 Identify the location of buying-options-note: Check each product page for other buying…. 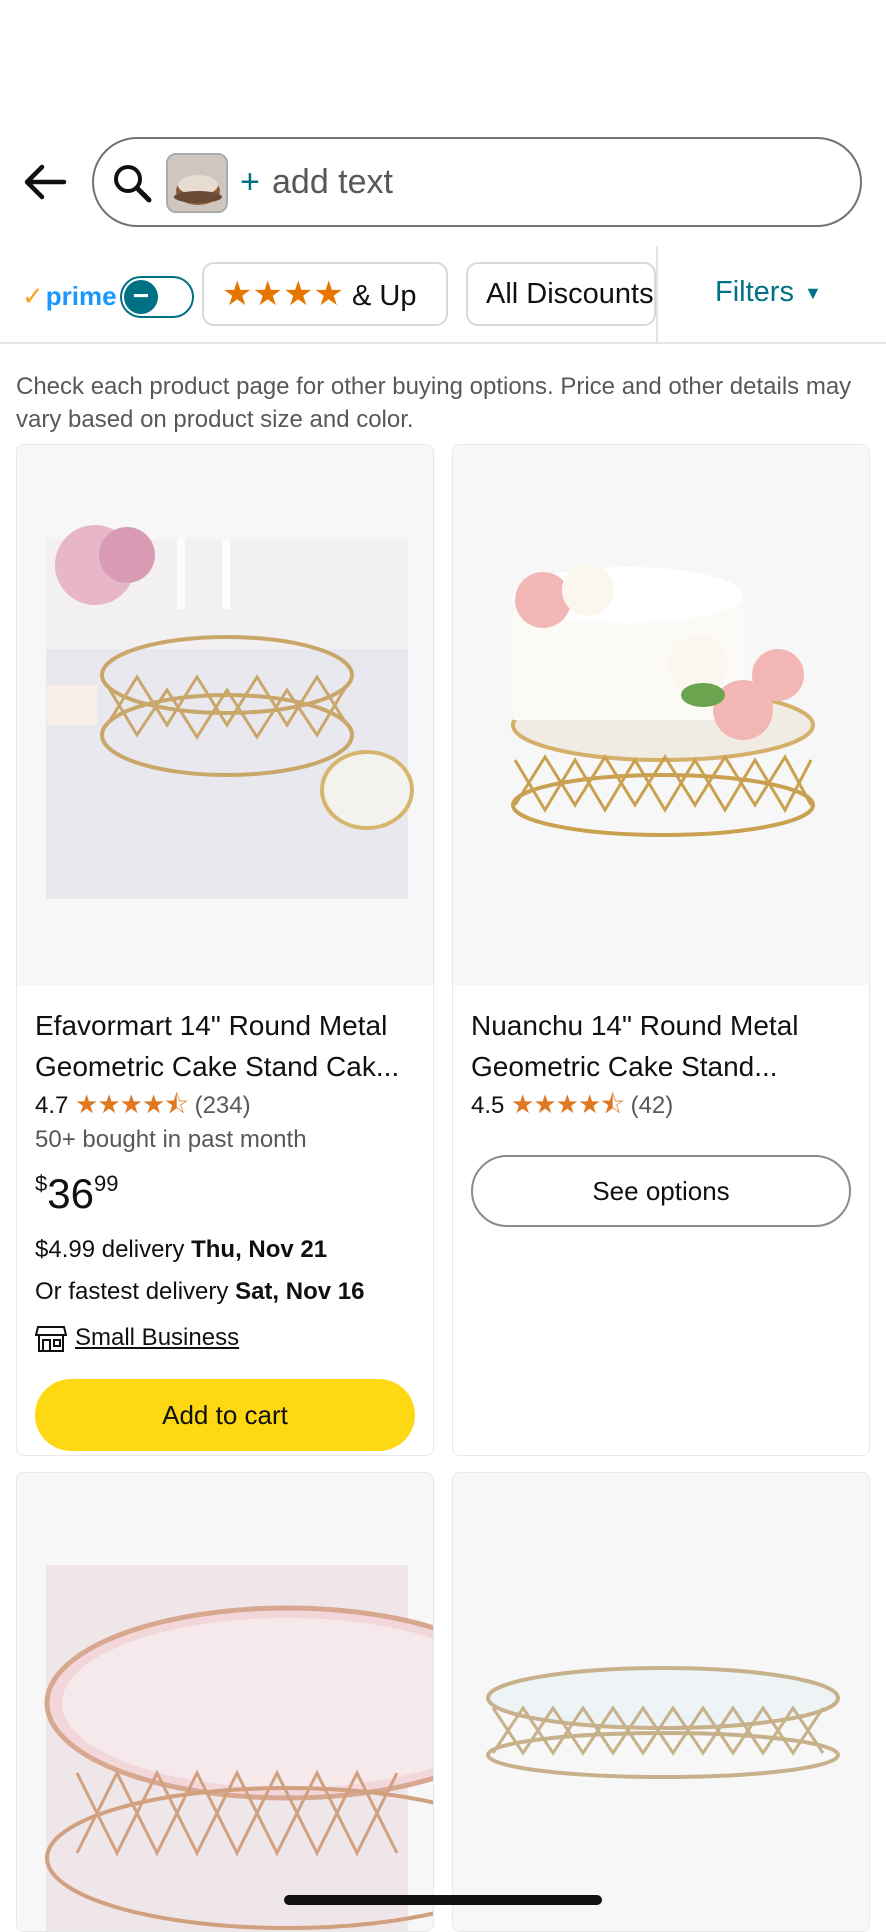
(434, 403).